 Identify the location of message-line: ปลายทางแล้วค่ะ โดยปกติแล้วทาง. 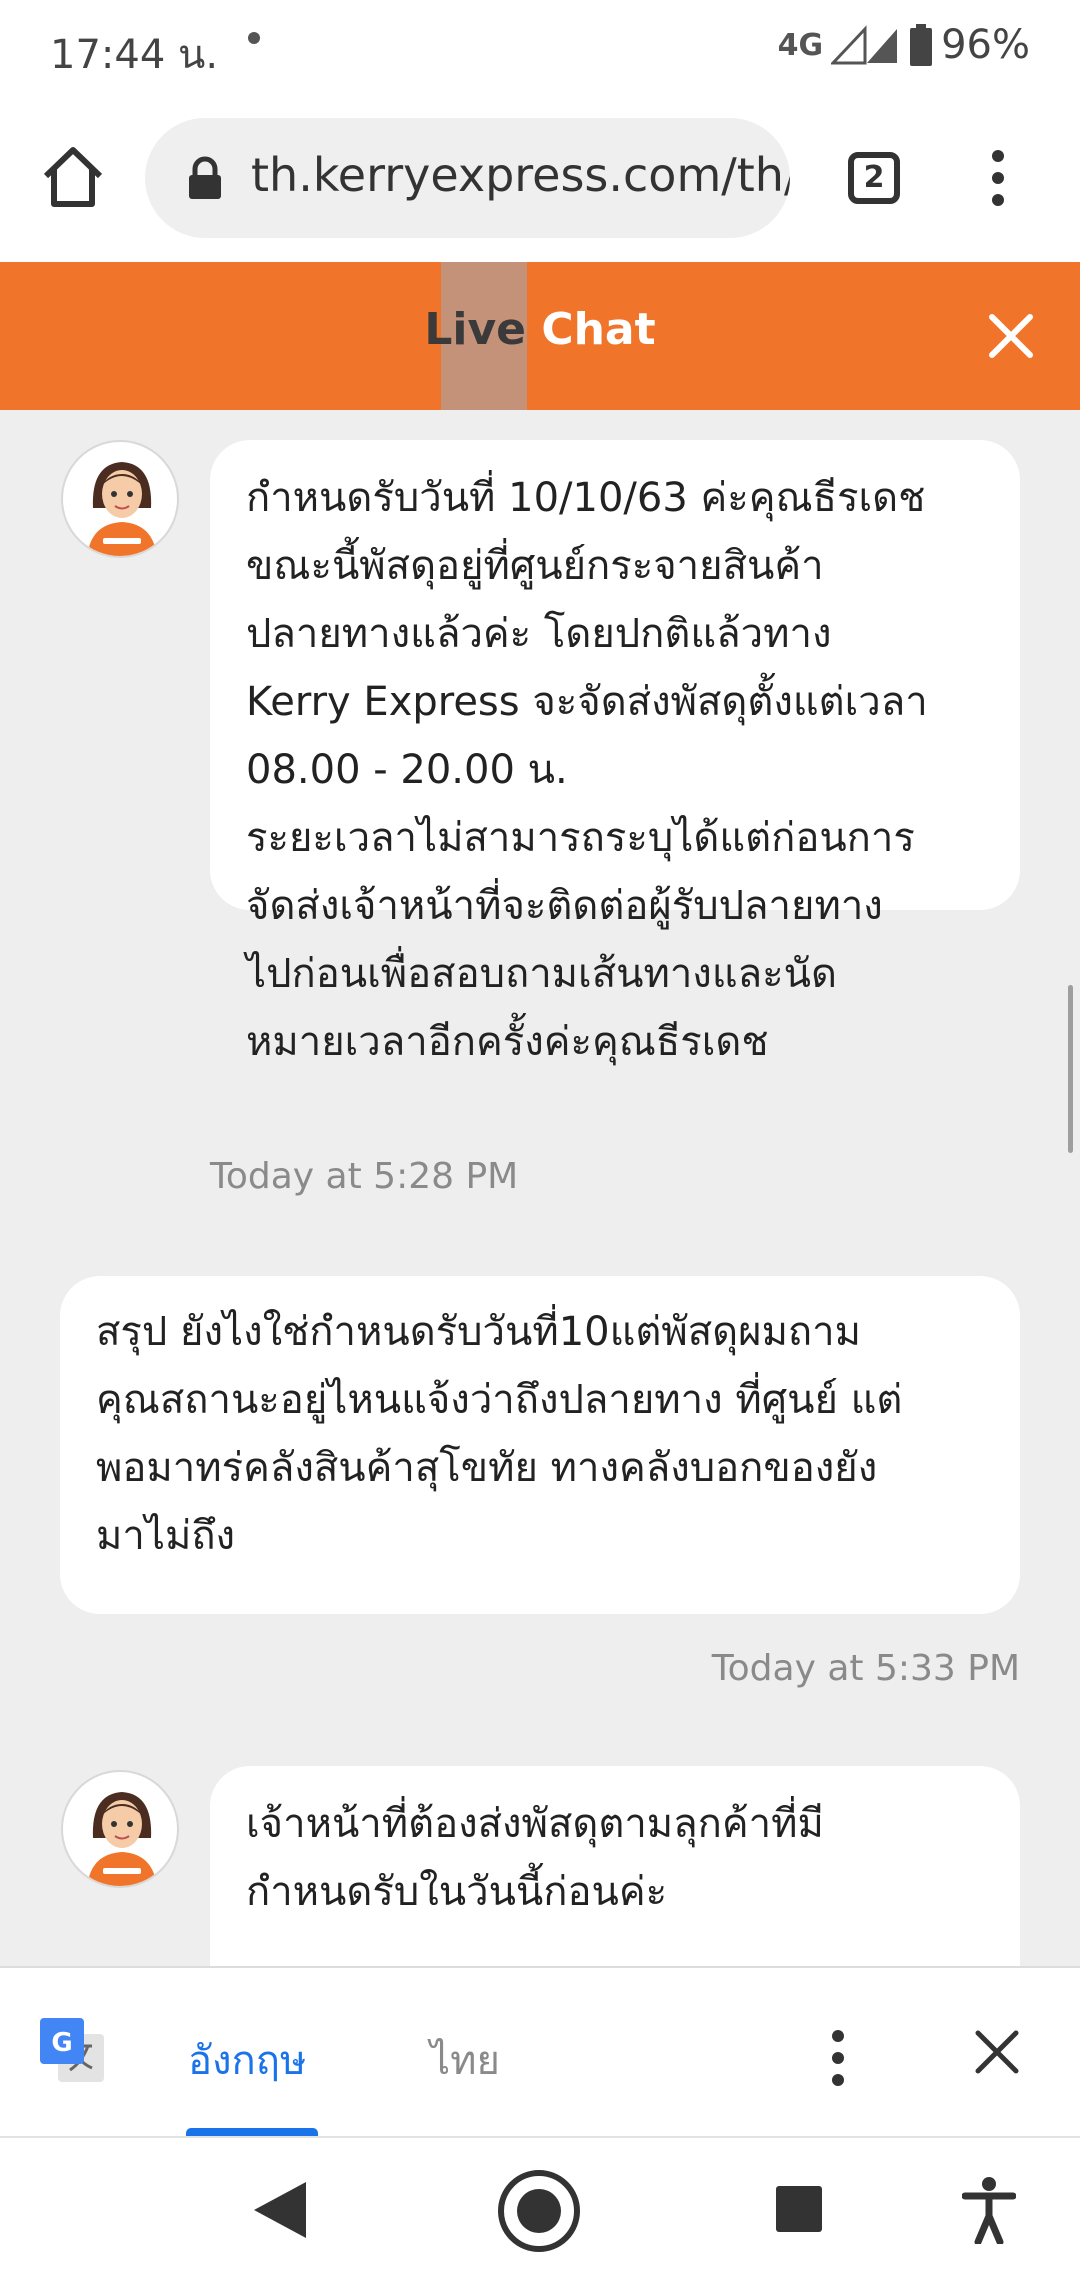
(539, 634).